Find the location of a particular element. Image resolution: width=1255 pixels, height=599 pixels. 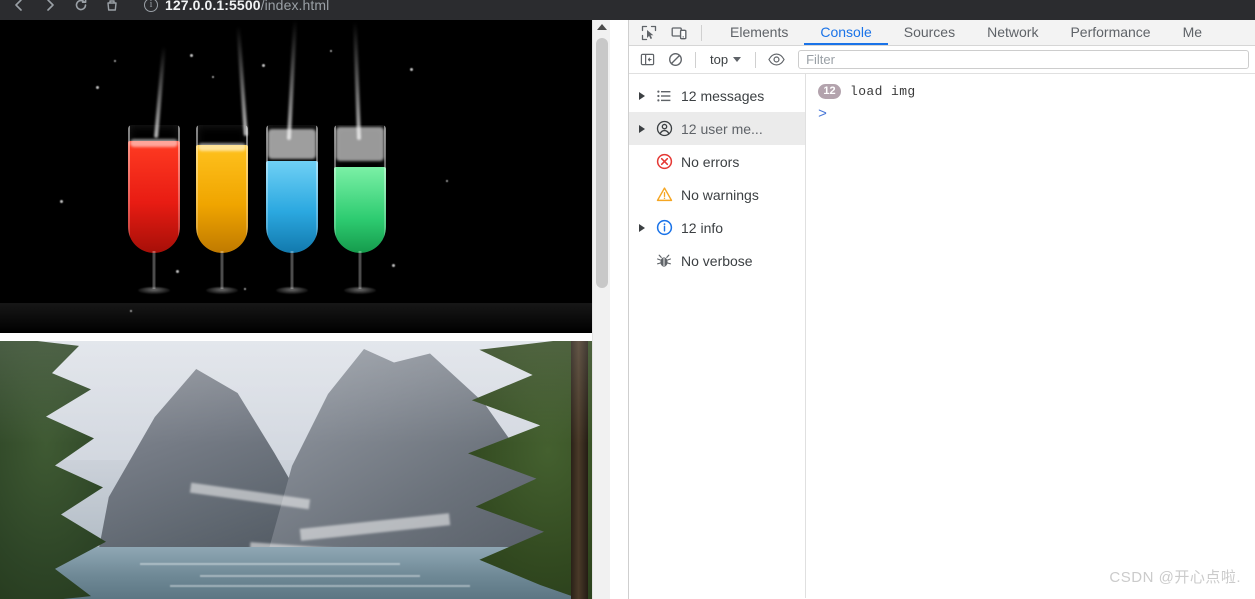

inspect-element-icon is located at coordinates (649, 33).